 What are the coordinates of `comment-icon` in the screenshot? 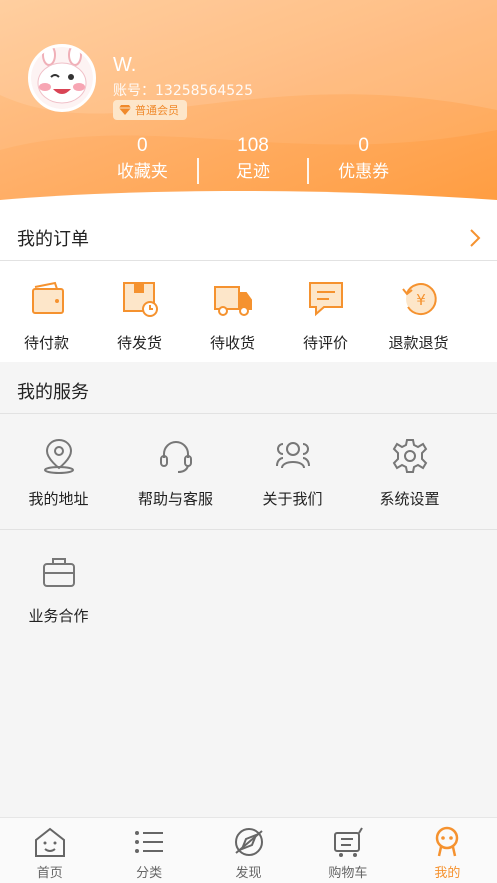 It's located at (325, 299).